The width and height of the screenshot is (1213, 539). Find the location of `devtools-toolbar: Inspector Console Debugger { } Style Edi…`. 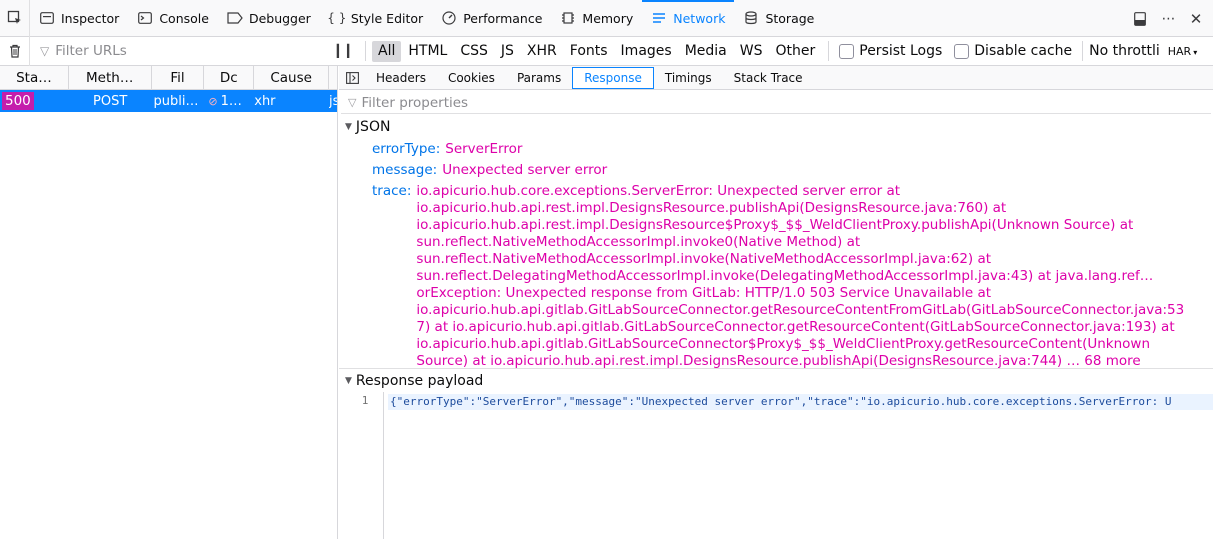

devtools-toolbar: Inspector Console Debugger { } Style Edi… is located at coordinates (606, 18).